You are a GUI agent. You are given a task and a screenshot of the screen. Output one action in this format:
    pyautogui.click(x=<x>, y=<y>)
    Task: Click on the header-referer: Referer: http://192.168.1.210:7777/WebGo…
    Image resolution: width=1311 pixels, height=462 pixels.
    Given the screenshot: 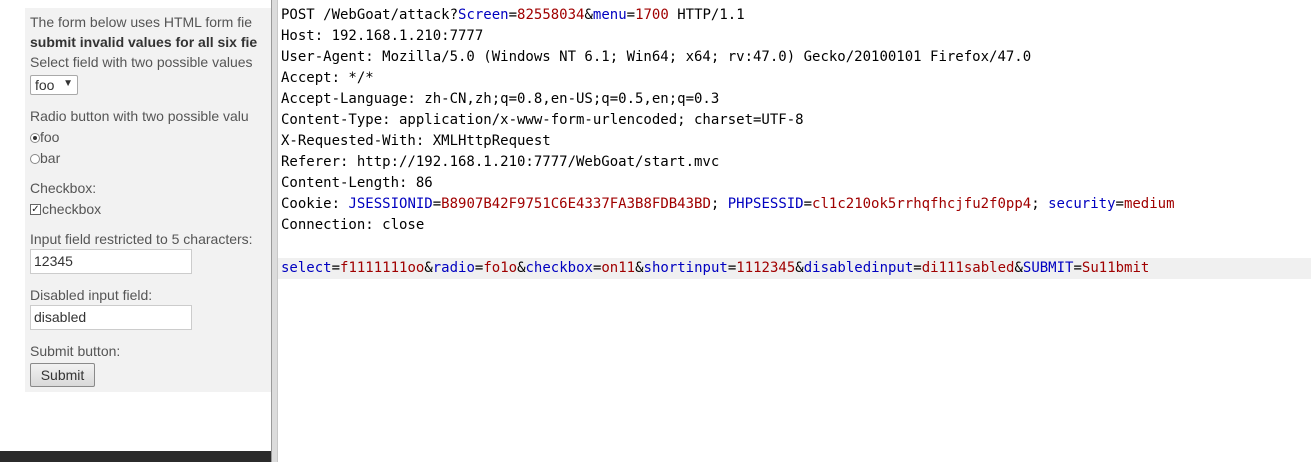 What is the action you would take?
    pyautogui.click(x=500, y=162)
    